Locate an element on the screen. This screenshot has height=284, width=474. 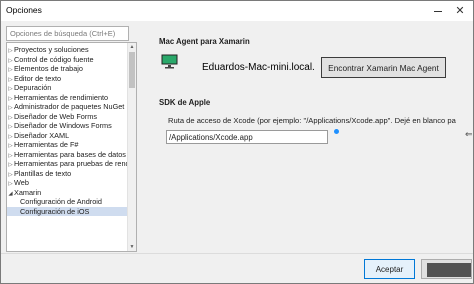
tree-item: ▷Editor de texto is located at coordinates (67, 78).